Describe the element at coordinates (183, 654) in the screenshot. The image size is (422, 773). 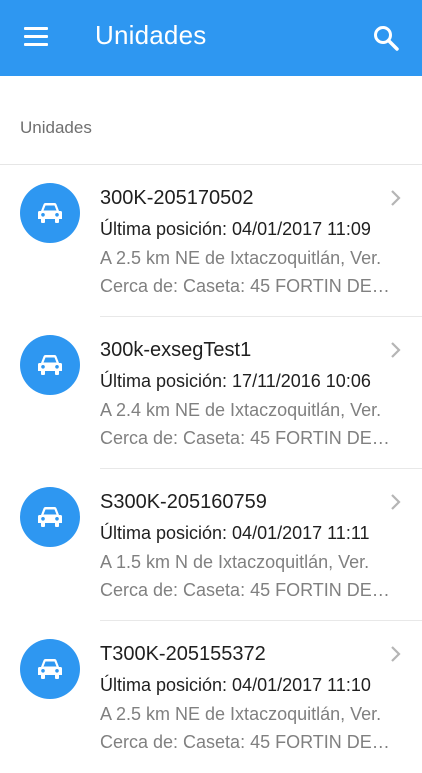
I see `unit-name: T300K-205155372` at that location.